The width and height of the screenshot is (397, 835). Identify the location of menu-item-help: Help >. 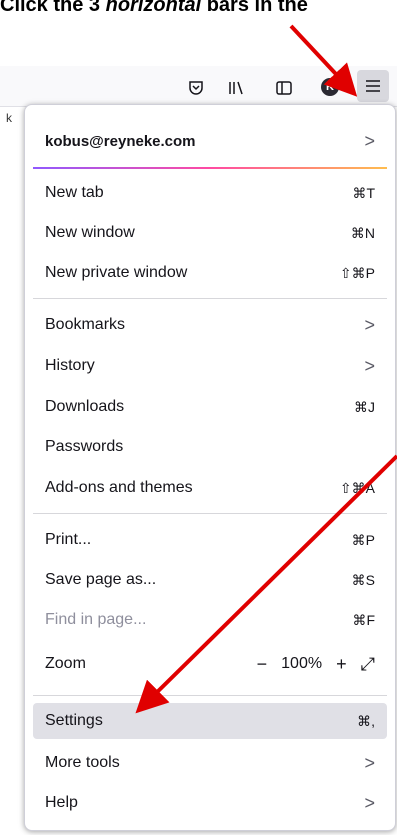
(210, 803).